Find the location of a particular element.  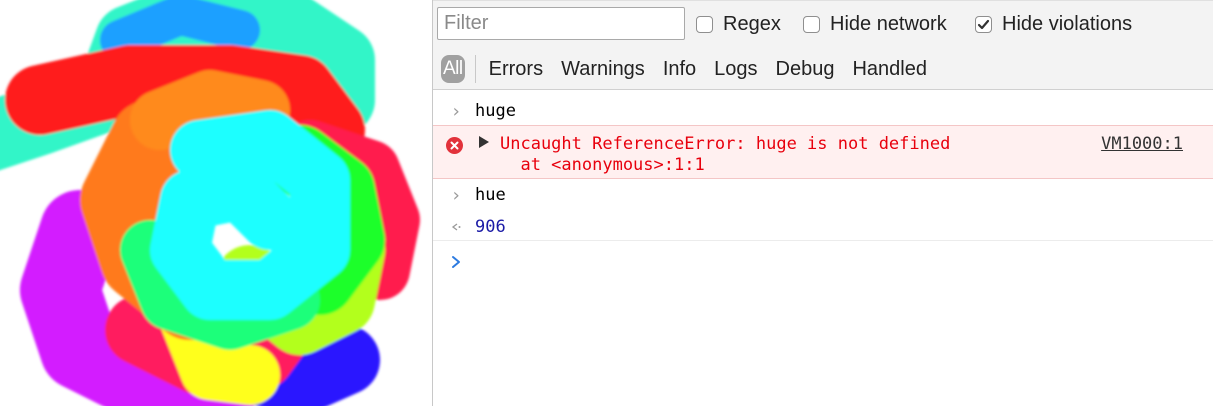

result-arrow-icon is located at coordinates (456, 227).